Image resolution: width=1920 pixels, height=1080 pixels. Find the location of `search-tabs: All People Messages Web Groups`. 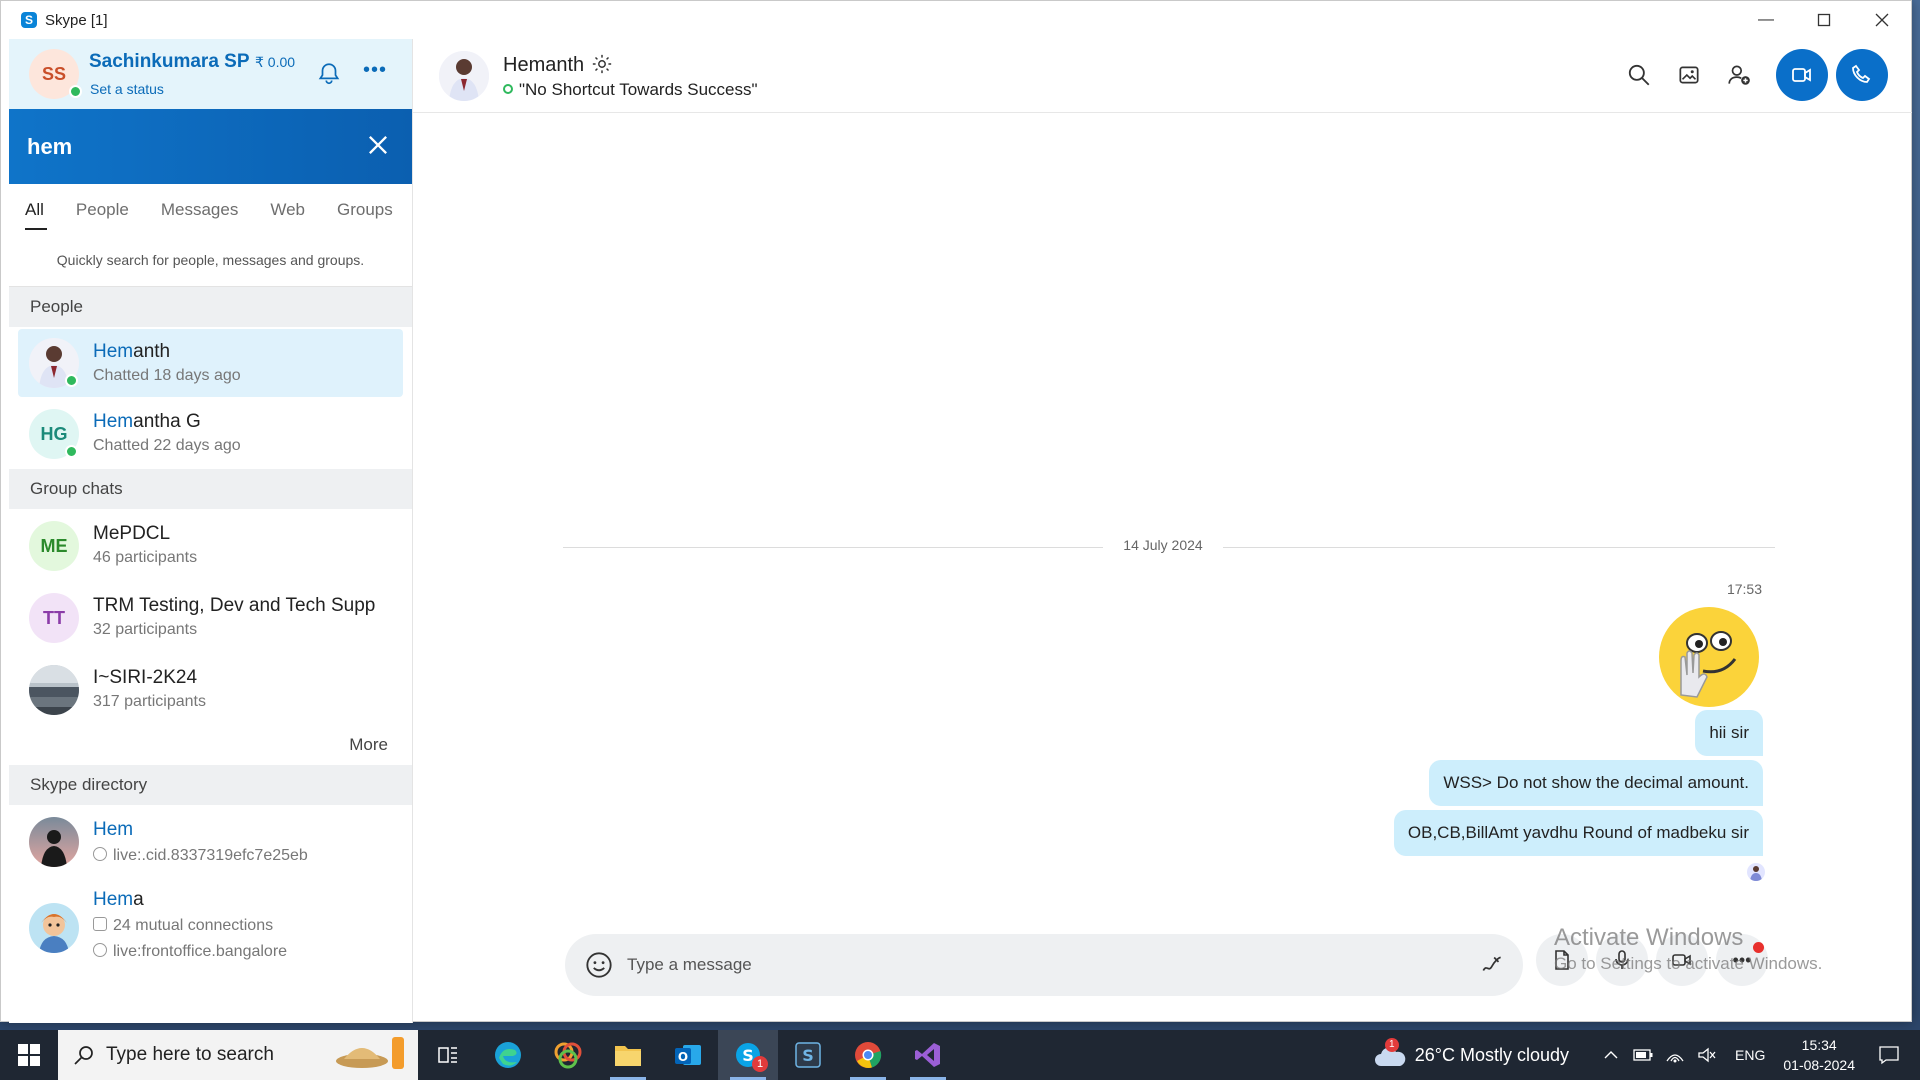

search-tabs: All People Messages Web Groups is located at coordinates (210, 210).